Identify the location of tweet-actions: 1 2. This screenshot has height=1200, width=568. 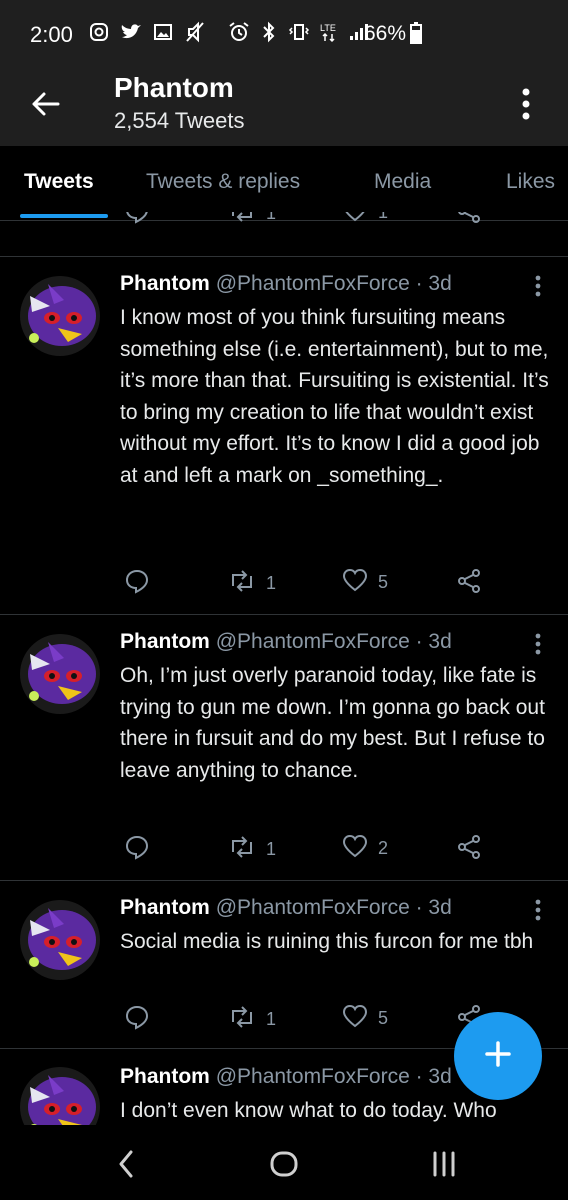
(330, 849).